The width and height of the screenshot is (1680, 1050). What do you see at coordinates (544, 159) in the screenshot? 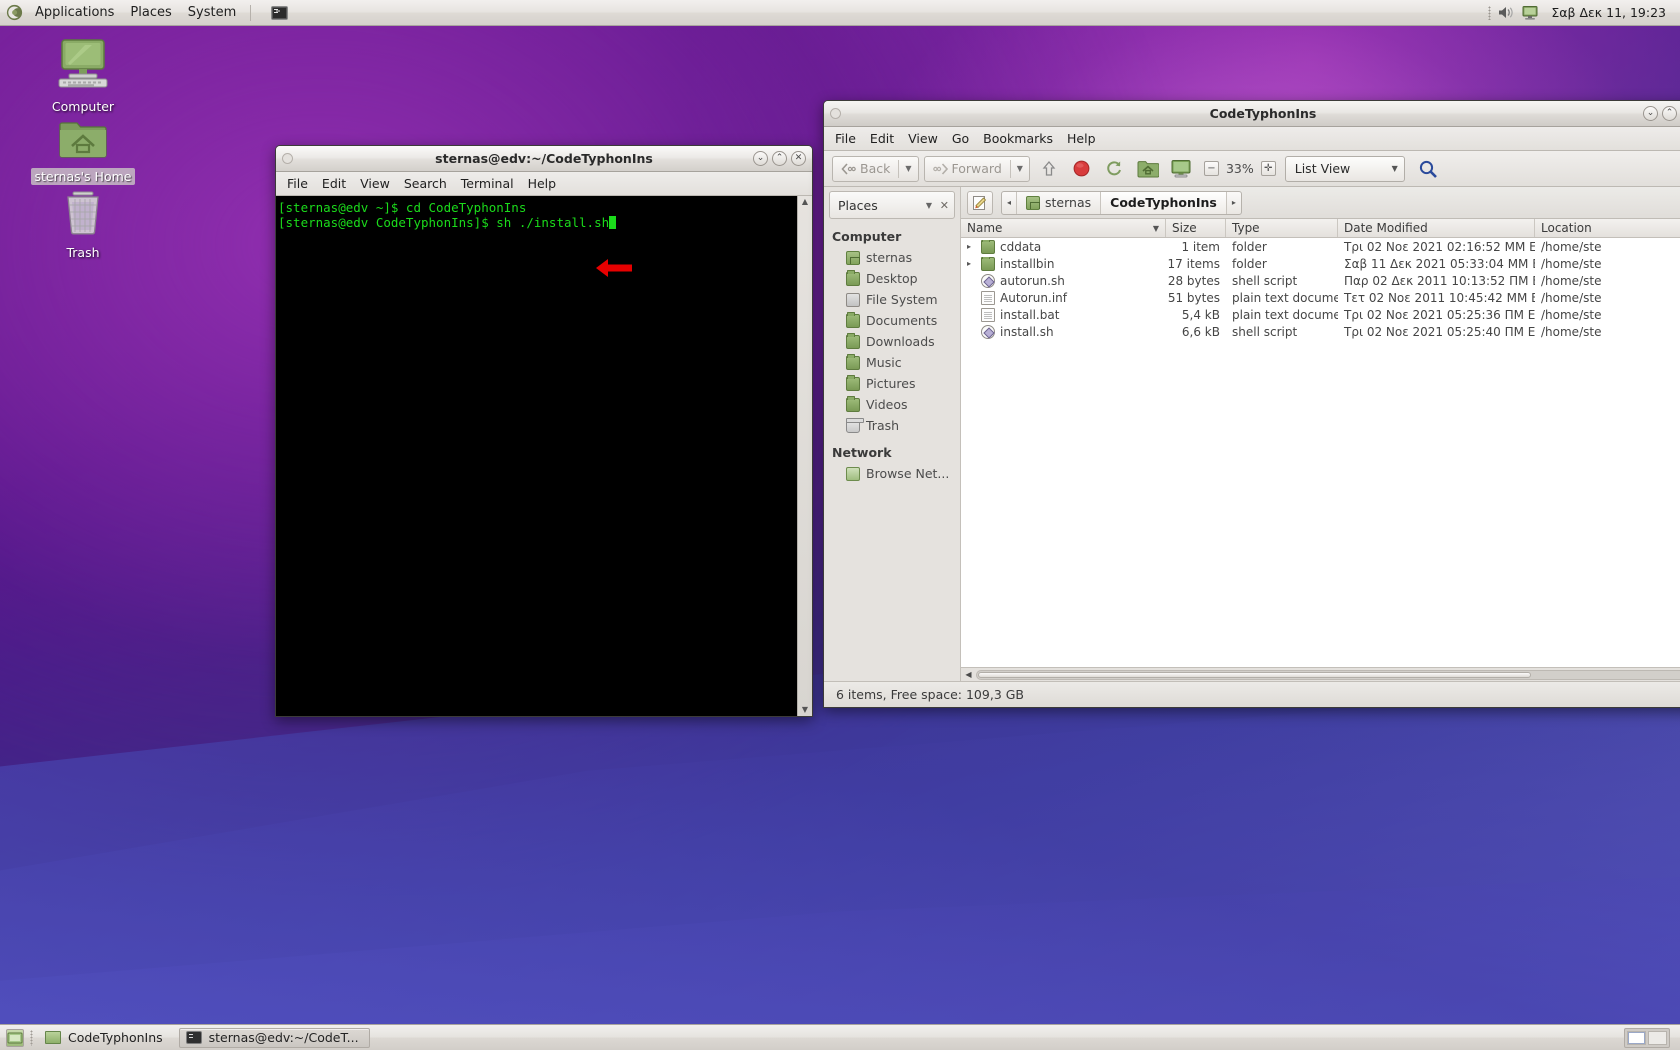
I see `terminal-titlebar: sternas@edv:~/CodeTyphonIns ⌄ ⌃ ✕` at bounding box center [544, 159].